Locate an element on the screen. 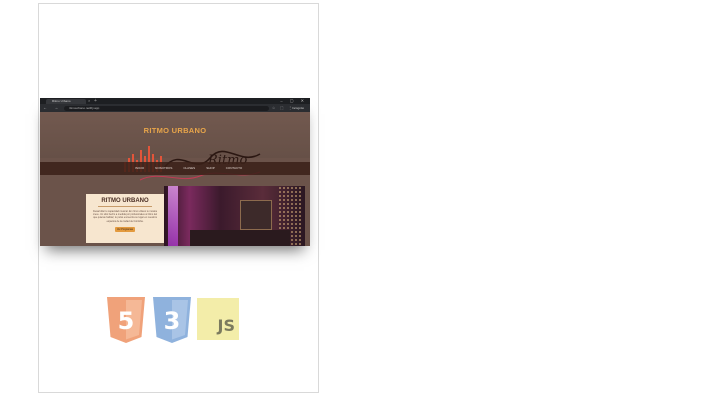 The height and width of the screenshot is (400, 720). incognito-badge: Incógnito is located at coordinates (298, 108).